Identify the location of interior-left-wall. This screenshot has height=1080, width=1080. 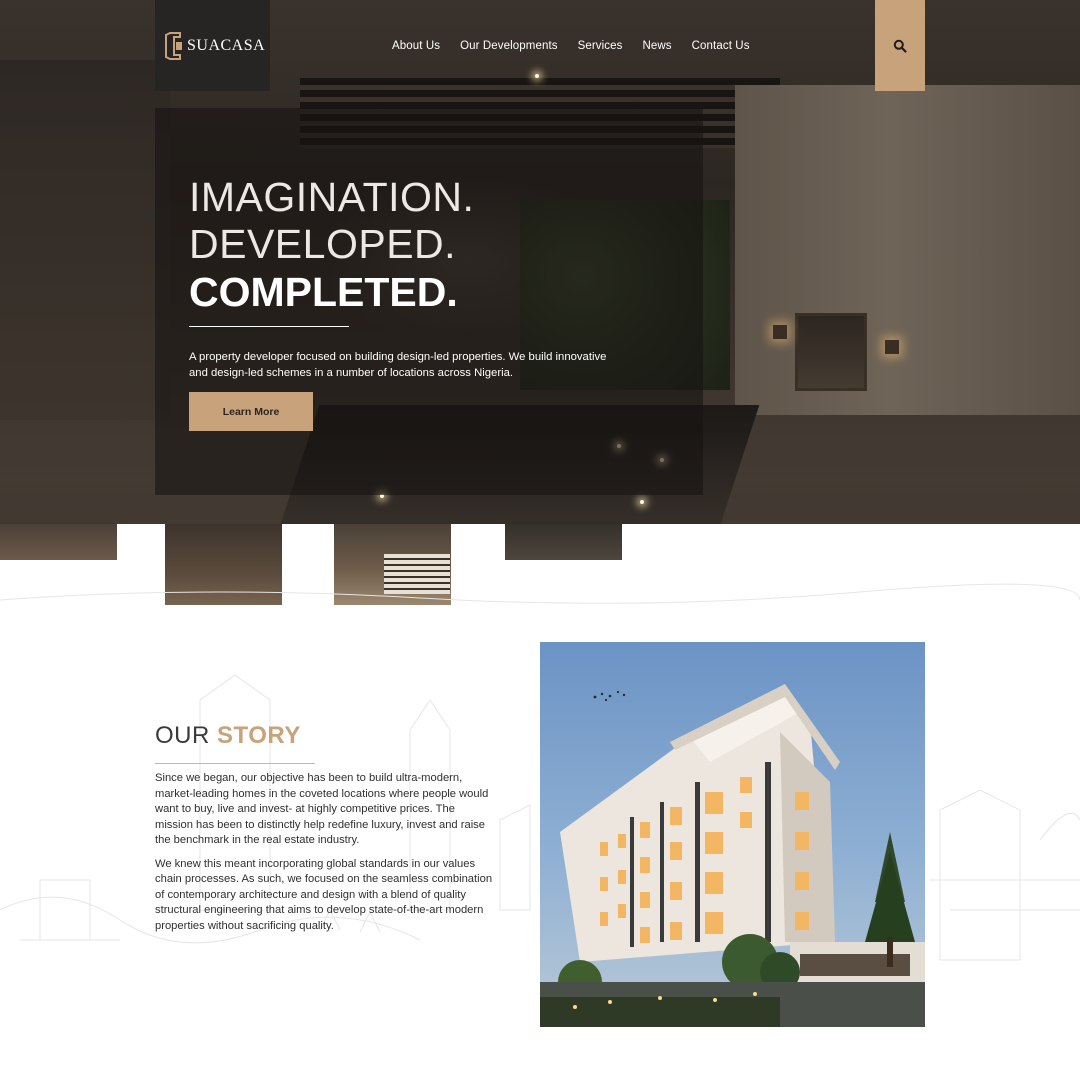
(85, 240).